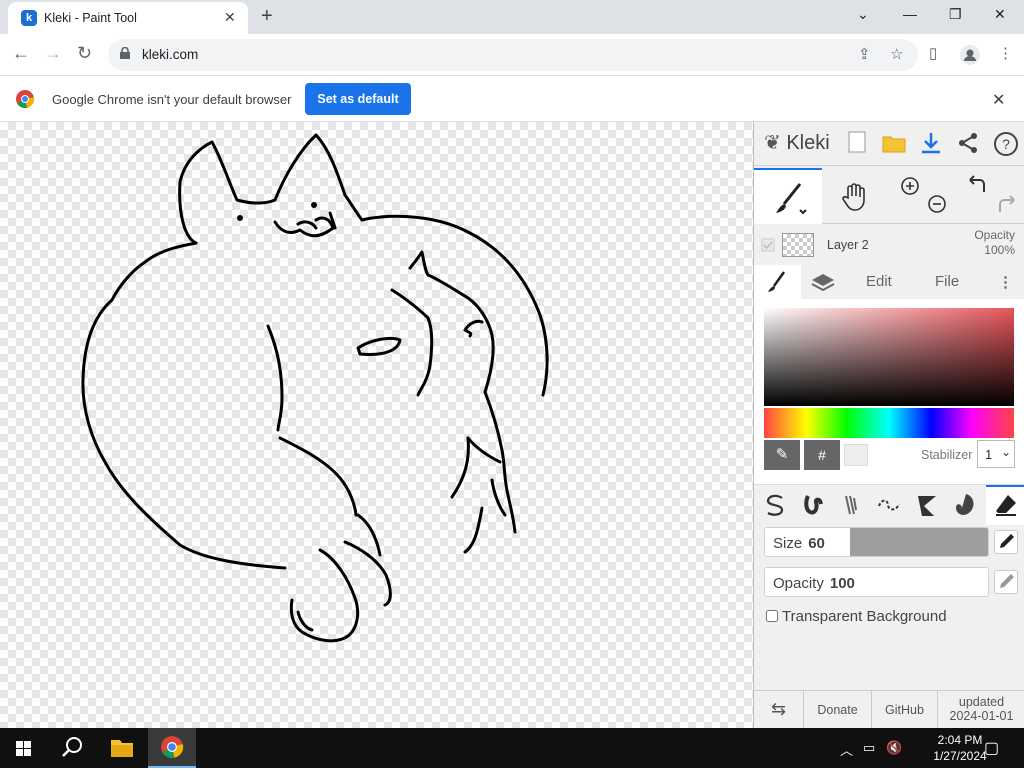  Describe the element at coordinates (1000, 14) in the screenshot. I see `close-window-icon: ✕` at that location.